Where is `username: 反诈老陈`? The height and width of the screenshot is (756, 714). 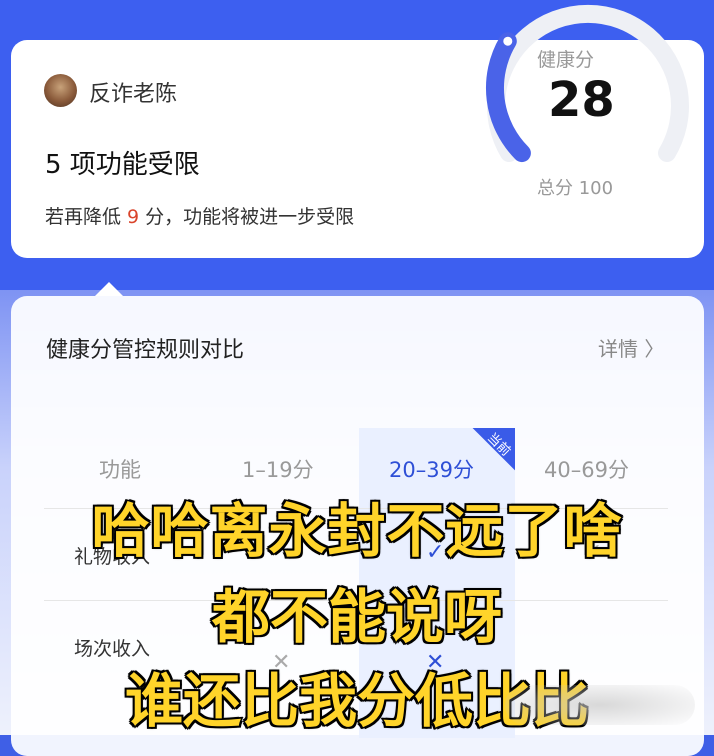 username: 反诈老陈 is located at coordinates (133, 94).